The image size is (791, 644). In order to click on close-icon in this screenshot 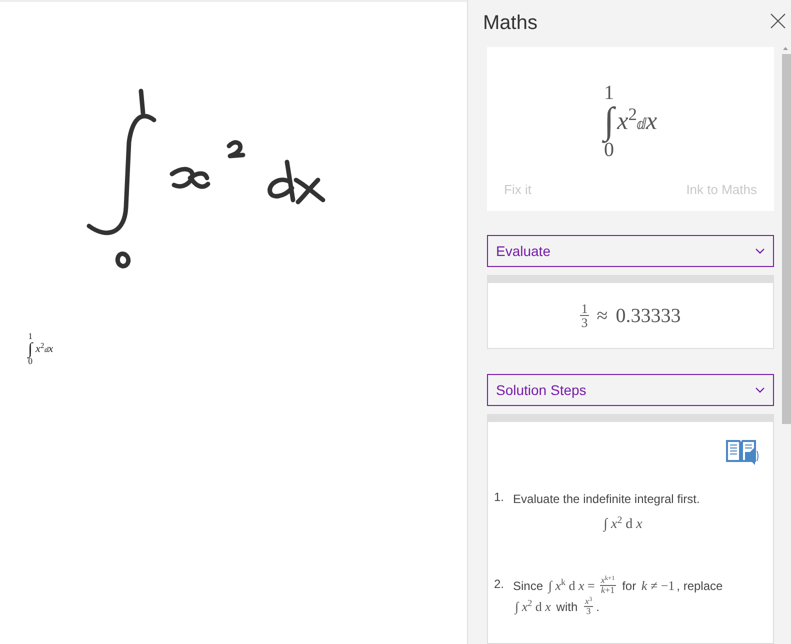, I will do `click(778, 21)`.